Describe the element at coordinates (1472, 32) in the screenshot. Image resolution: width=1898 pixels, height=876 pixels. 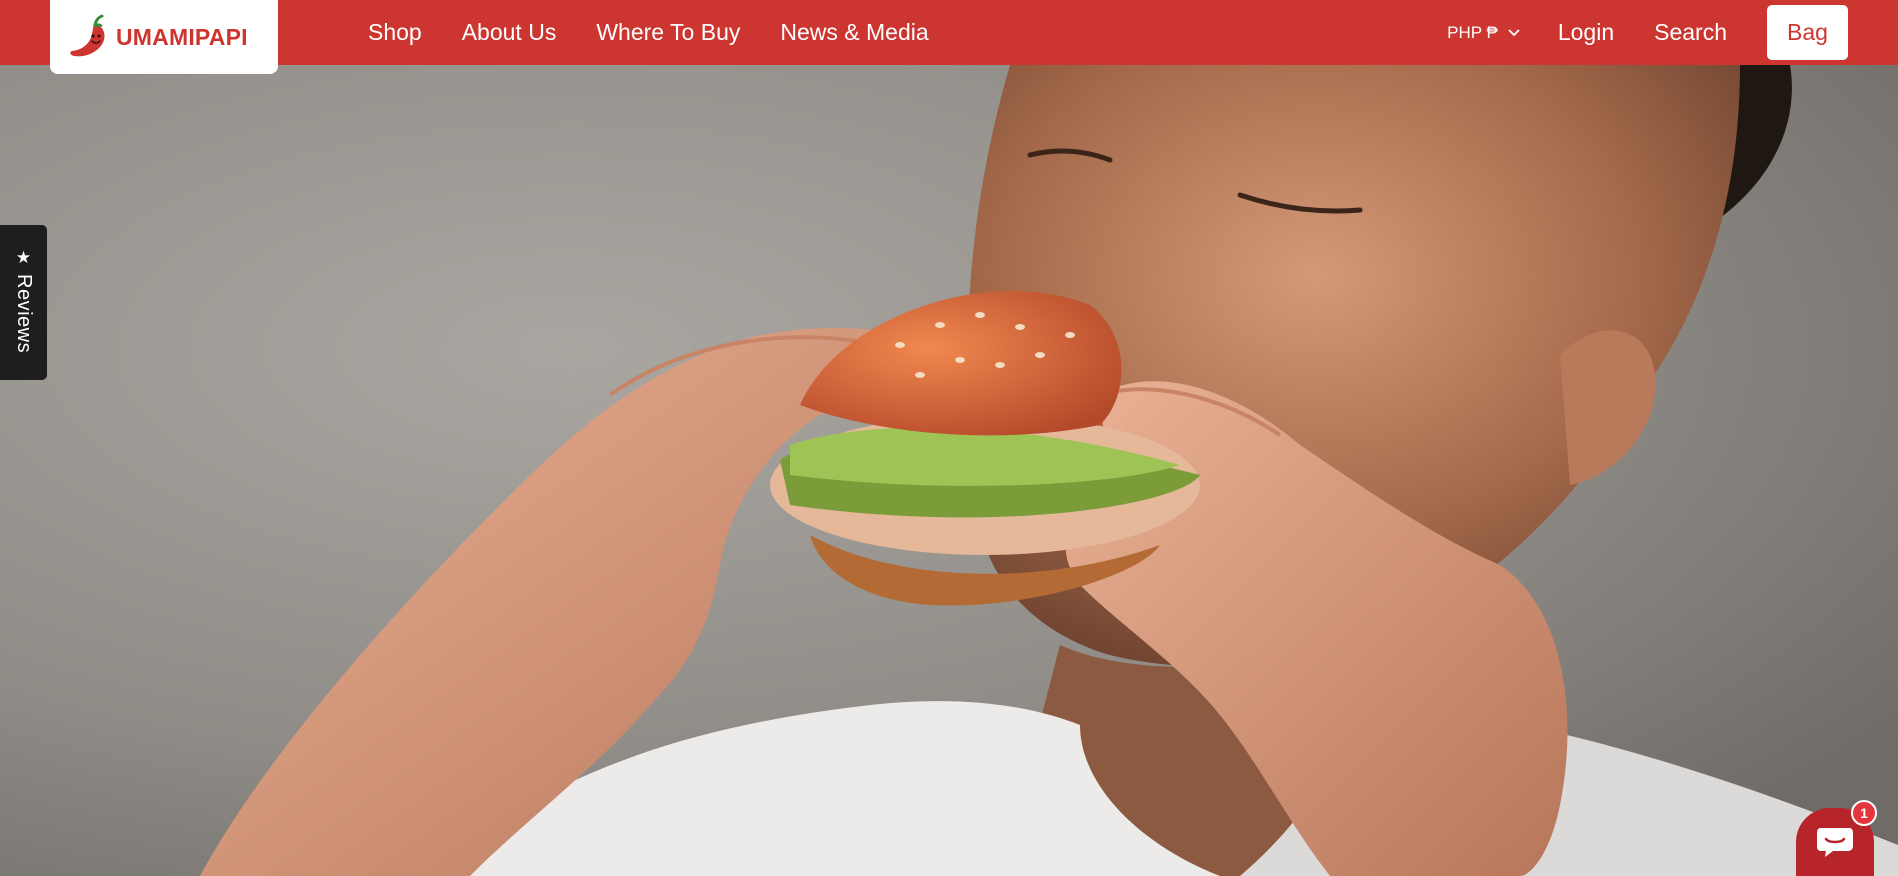
I see `currency-label: PHP ₱` at that location.